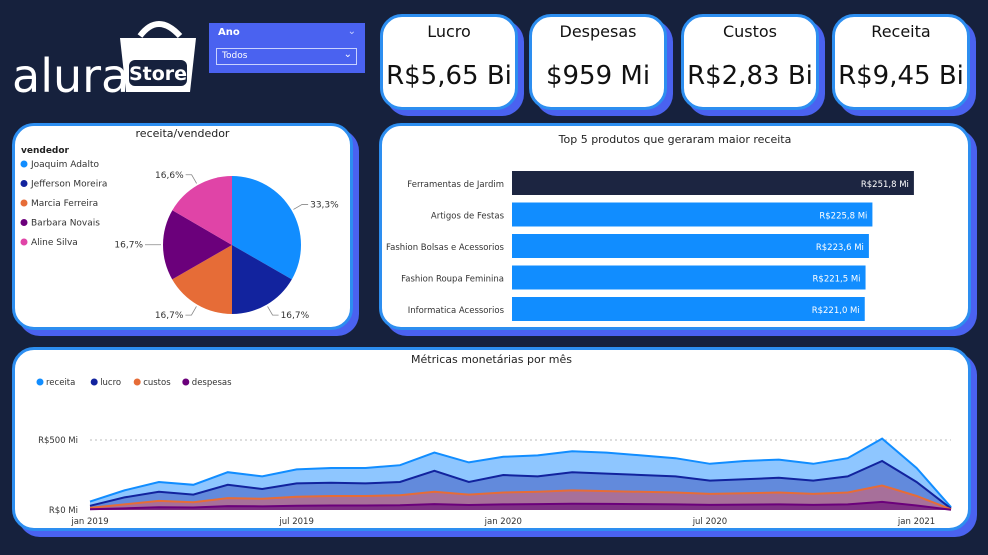 The width and height of the screenshot is (988, 555). I want to click on x-tick-label: jul 2020, so click(709, 522).